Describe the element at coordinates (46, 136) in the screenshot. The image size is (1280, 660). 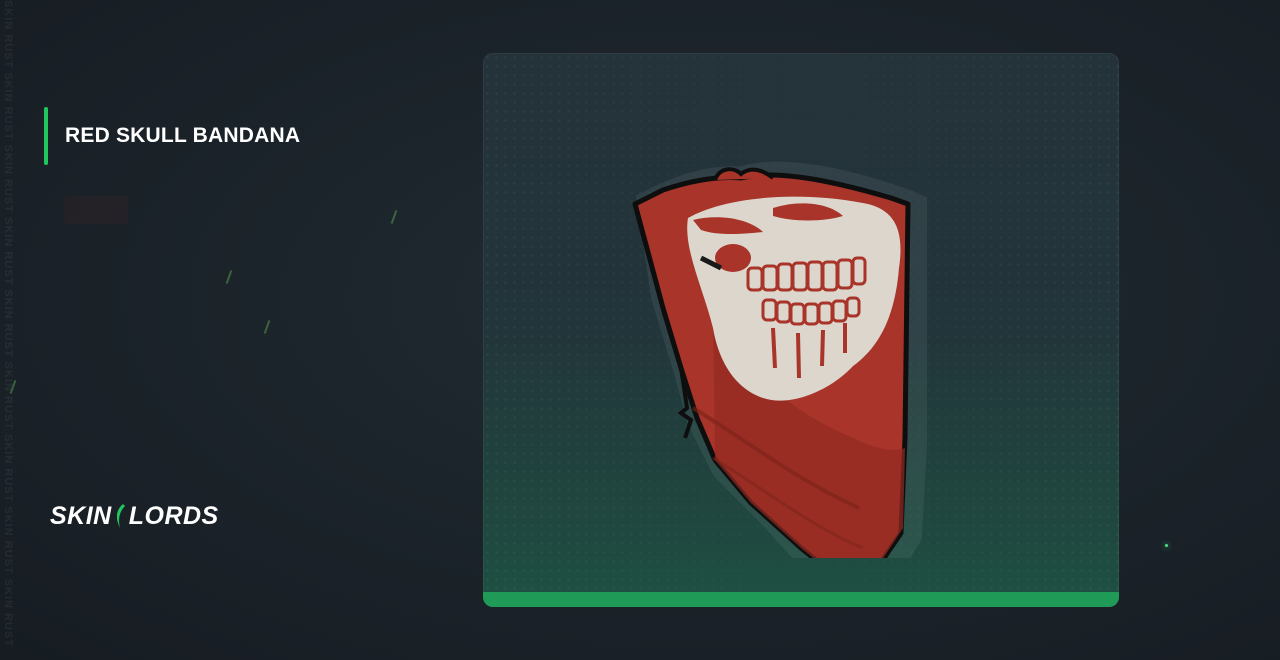
I see `title-accent-bar` at that location.